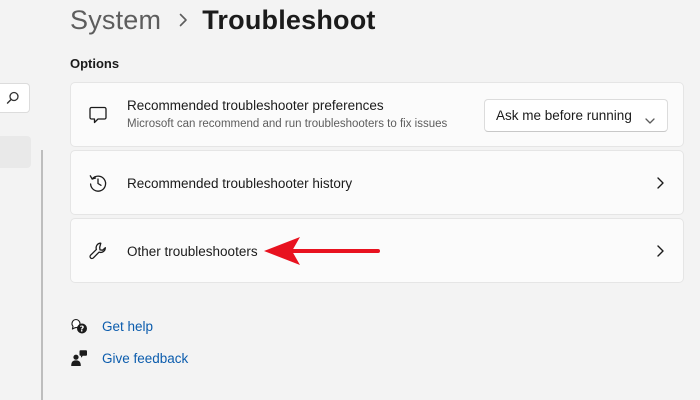 This screenshot has height=400, width=700. What do you see at coordinates (192, 251) in the screenshot?
I see `card-title-other: Other troubleshooters` at bounding box center [192, 251].